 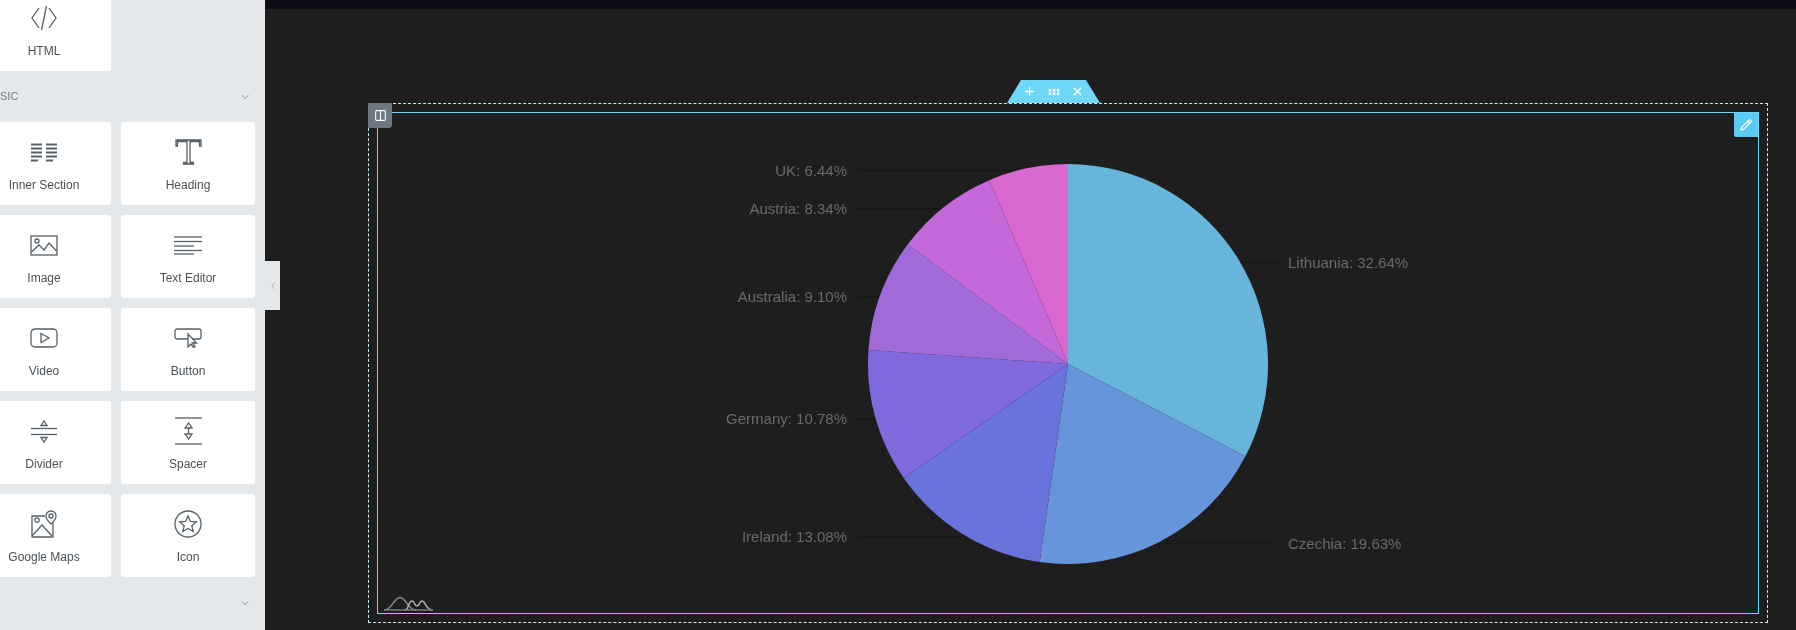 I want to click on widget-card: Button, so click(x=188, y=349).